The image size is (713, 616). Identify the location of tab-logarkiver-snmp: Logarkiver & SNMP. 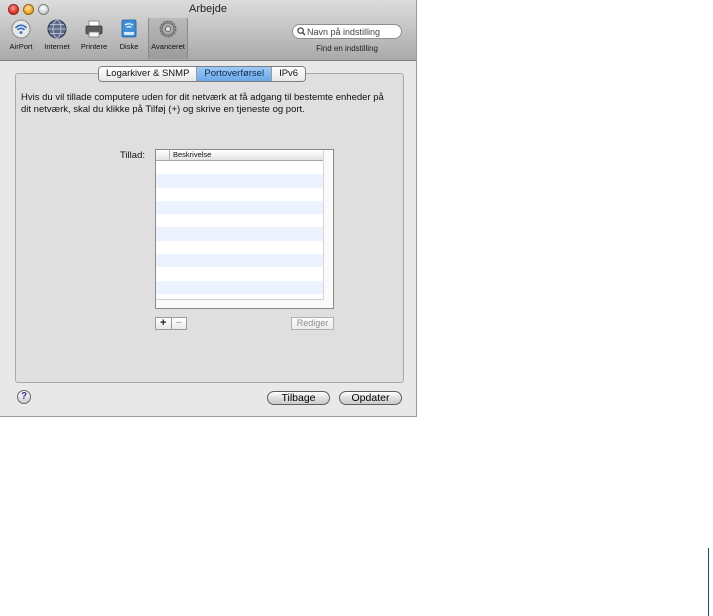
(148, 74).